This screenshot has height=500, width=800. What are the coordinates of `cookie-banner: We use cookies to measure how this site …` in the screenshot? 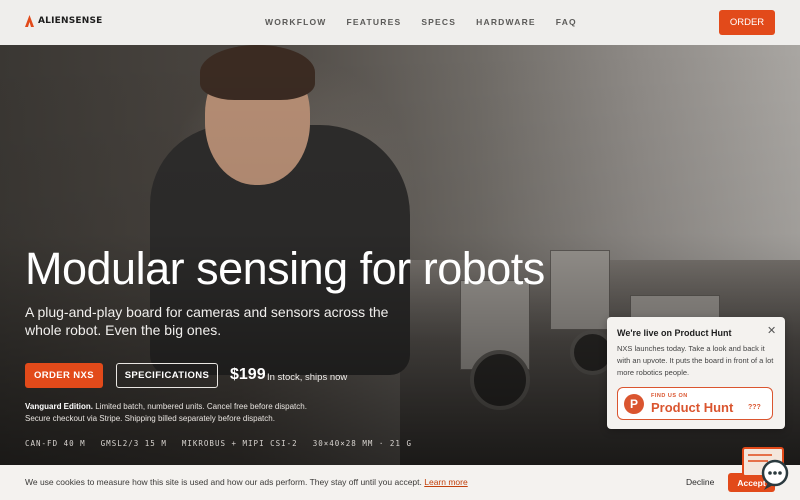 It's located at (400, 482).